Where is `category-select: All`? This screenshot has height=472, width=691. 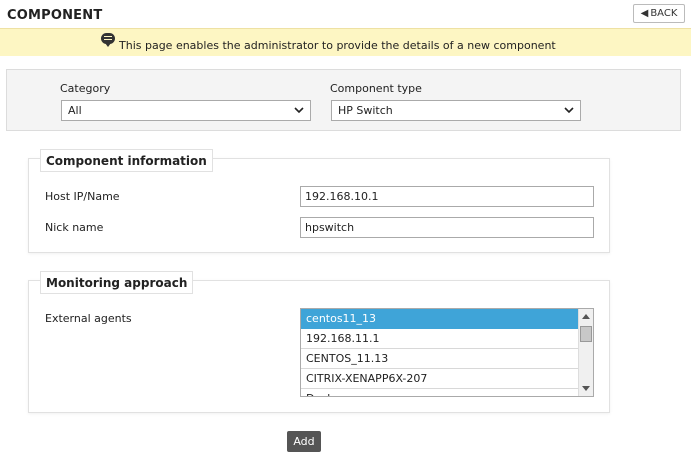 category-select: All is located at coordinates (186, 110).